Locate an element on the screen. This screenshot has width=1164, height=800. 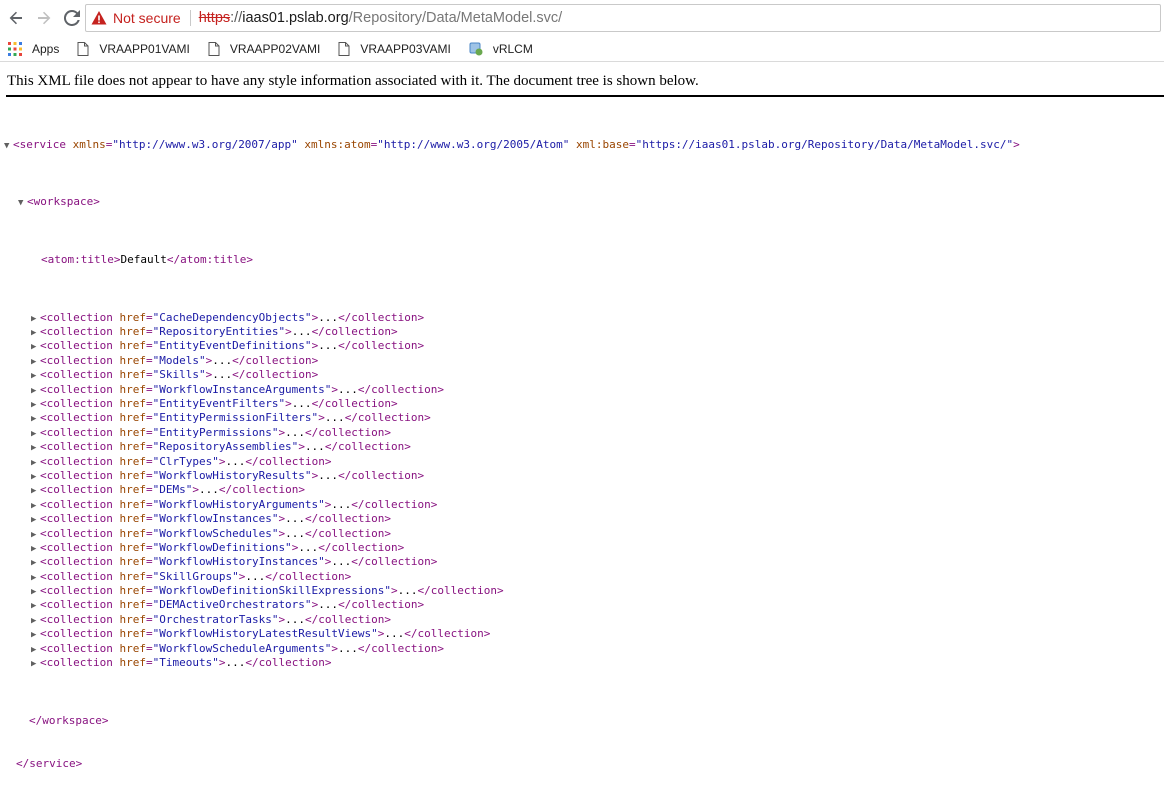
not-secure-label: Not secure is located at coordinates (147, 18).